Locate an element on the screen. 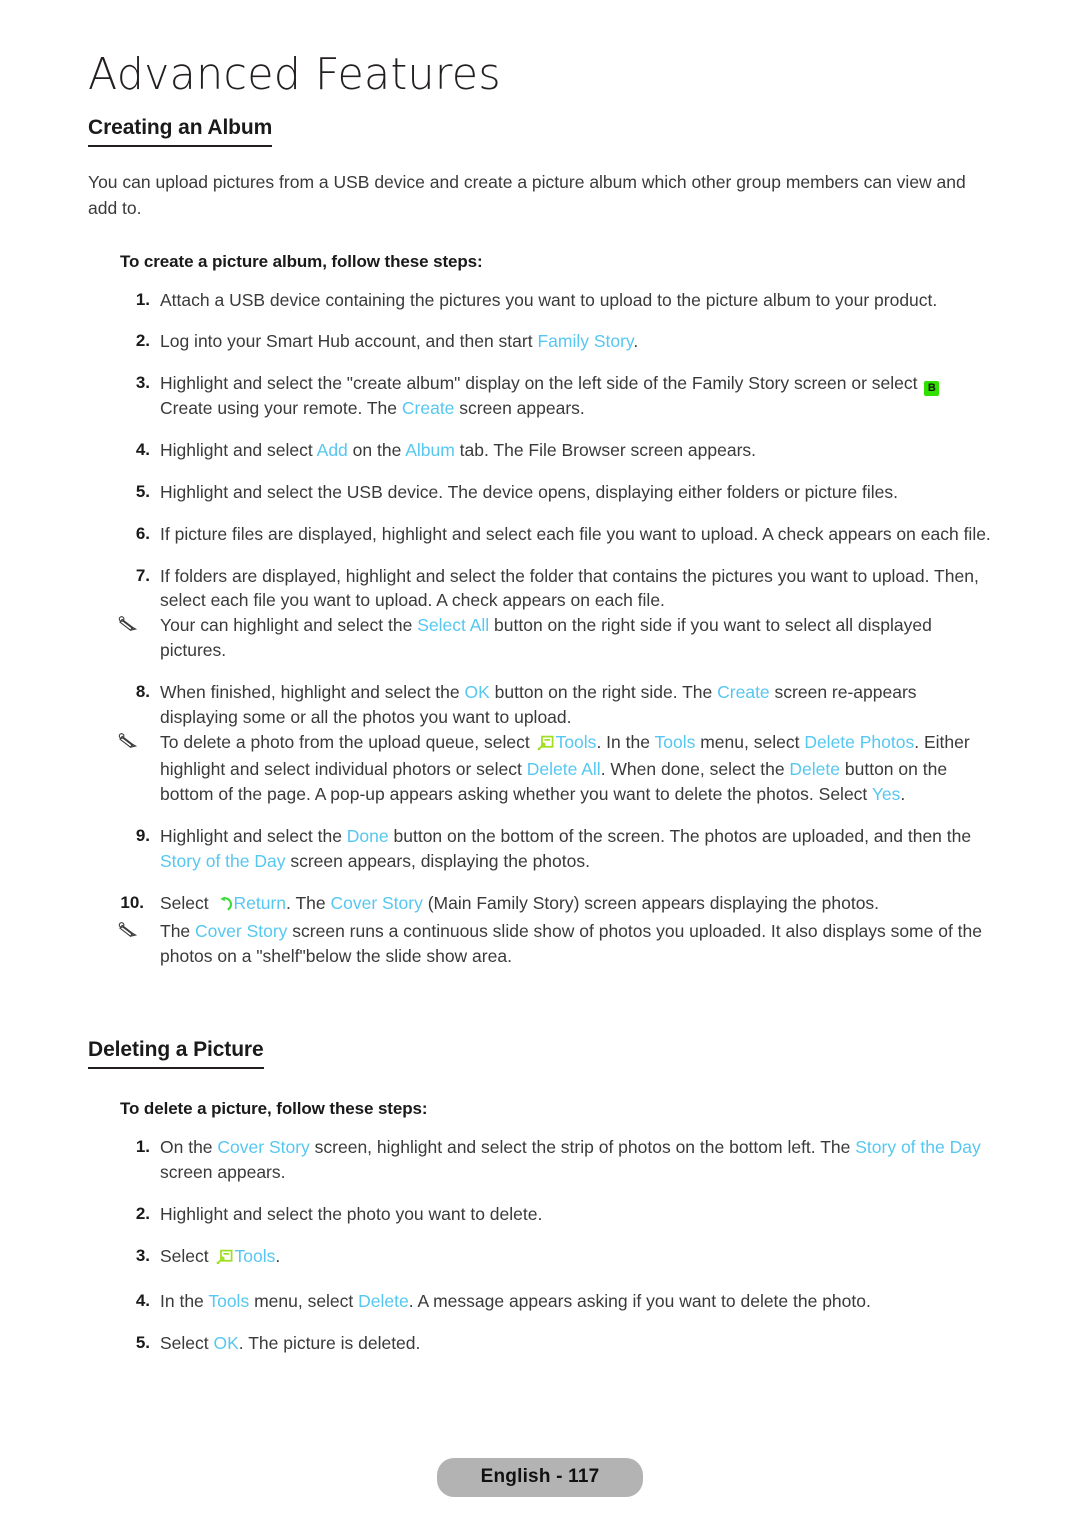  note-text-part: . When done, select the is located at coordinates (695, 769).